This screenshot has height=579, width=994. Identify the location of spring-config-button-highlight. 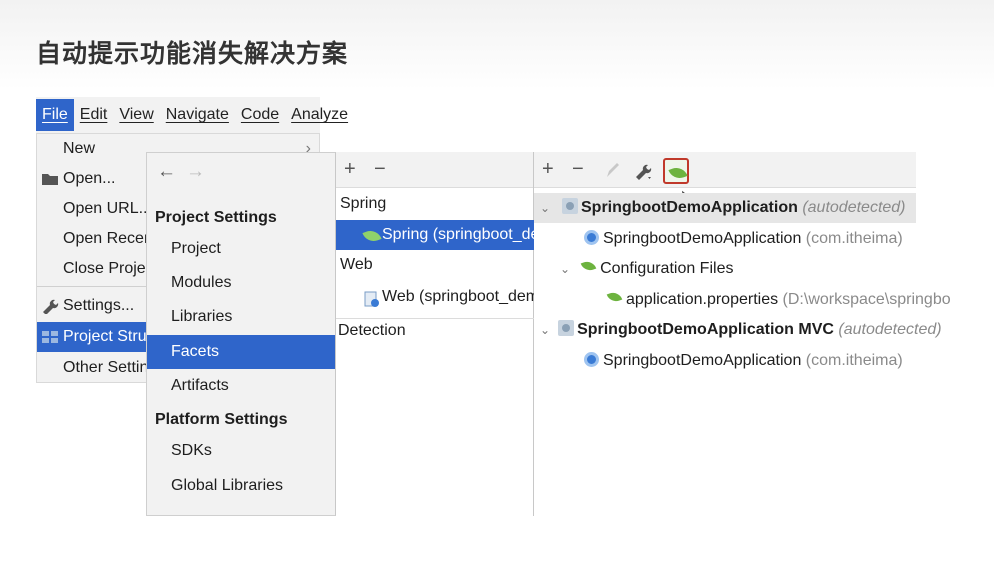
(676, 171).